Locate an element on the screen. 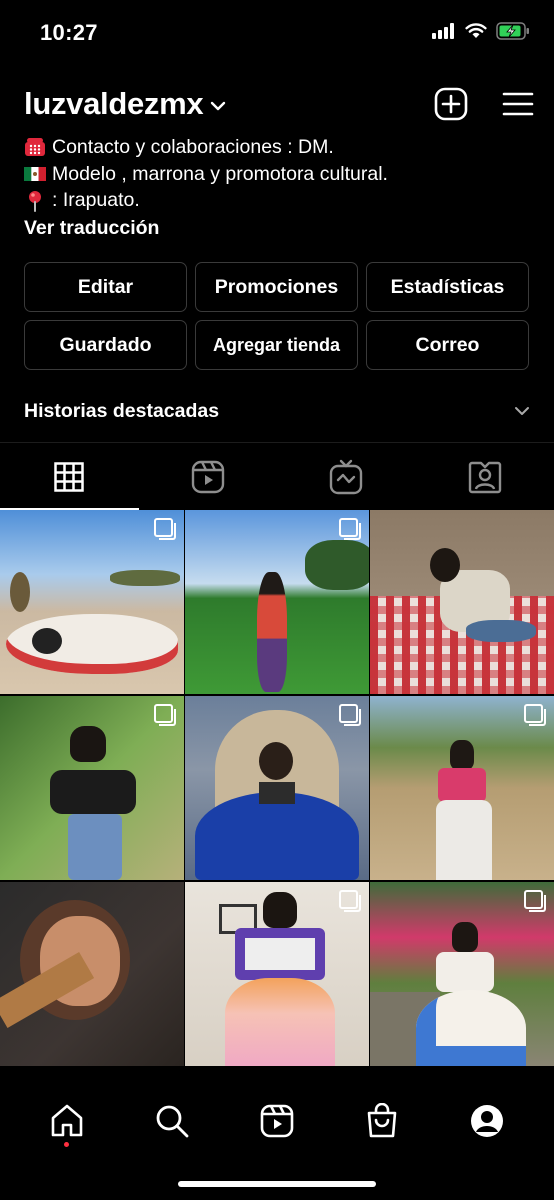 This screenshot has height=1200, width=554. menu-icon is located at coordinates (518, 104).